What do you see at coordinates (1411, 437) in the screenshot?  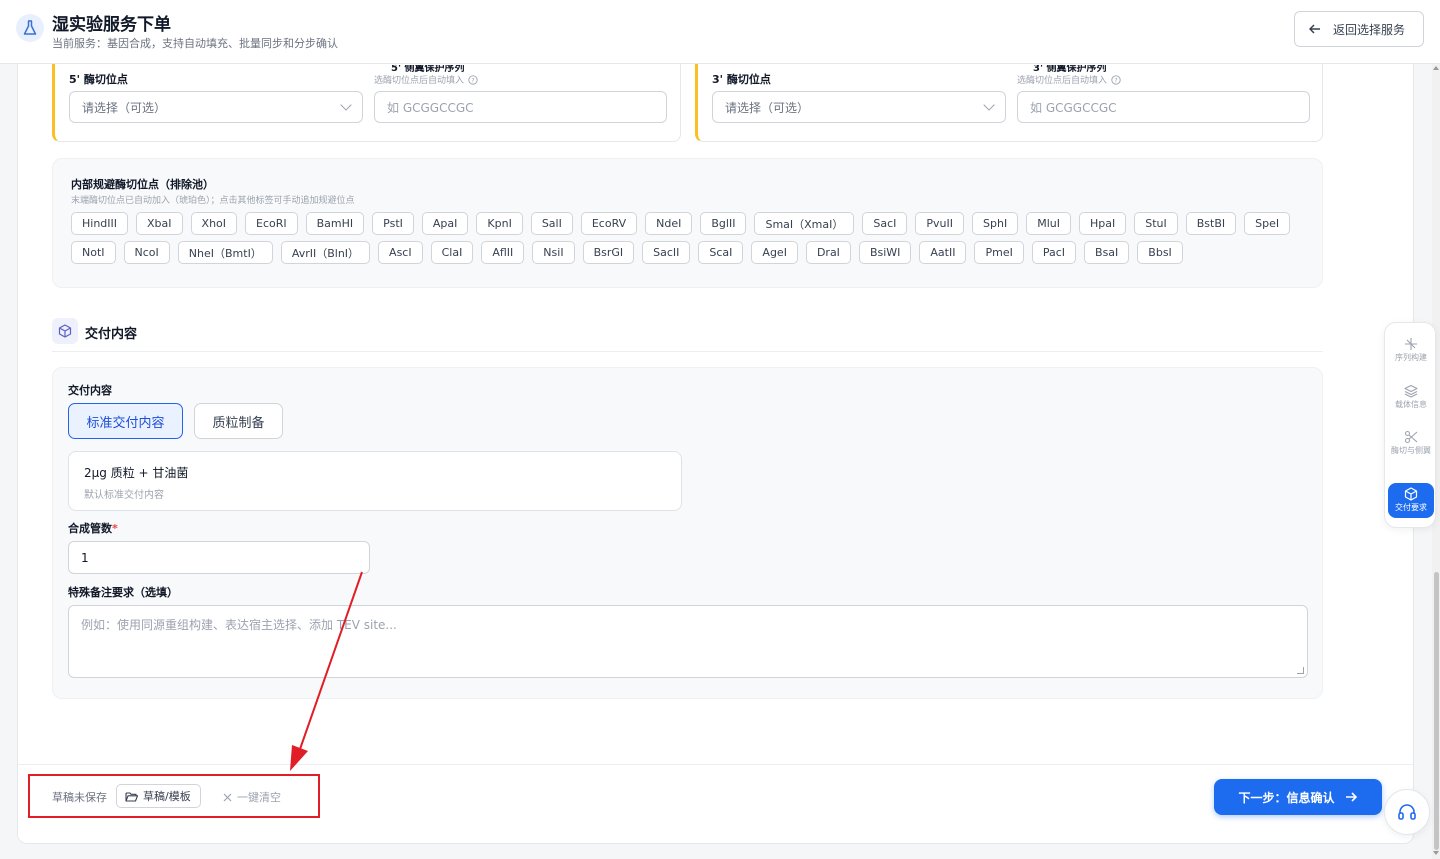 I see `scissors-icon` at bounding box center [1411, 437].